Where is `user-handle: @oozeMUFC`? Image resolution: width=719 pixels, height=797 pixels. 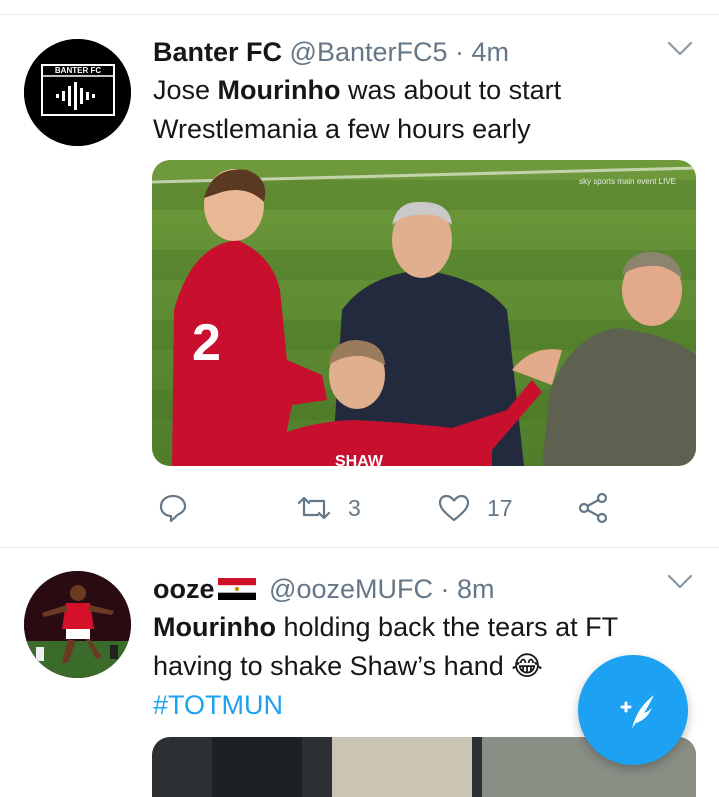
user-handle: @oozeMUFC is located at coordinates (351, 589).